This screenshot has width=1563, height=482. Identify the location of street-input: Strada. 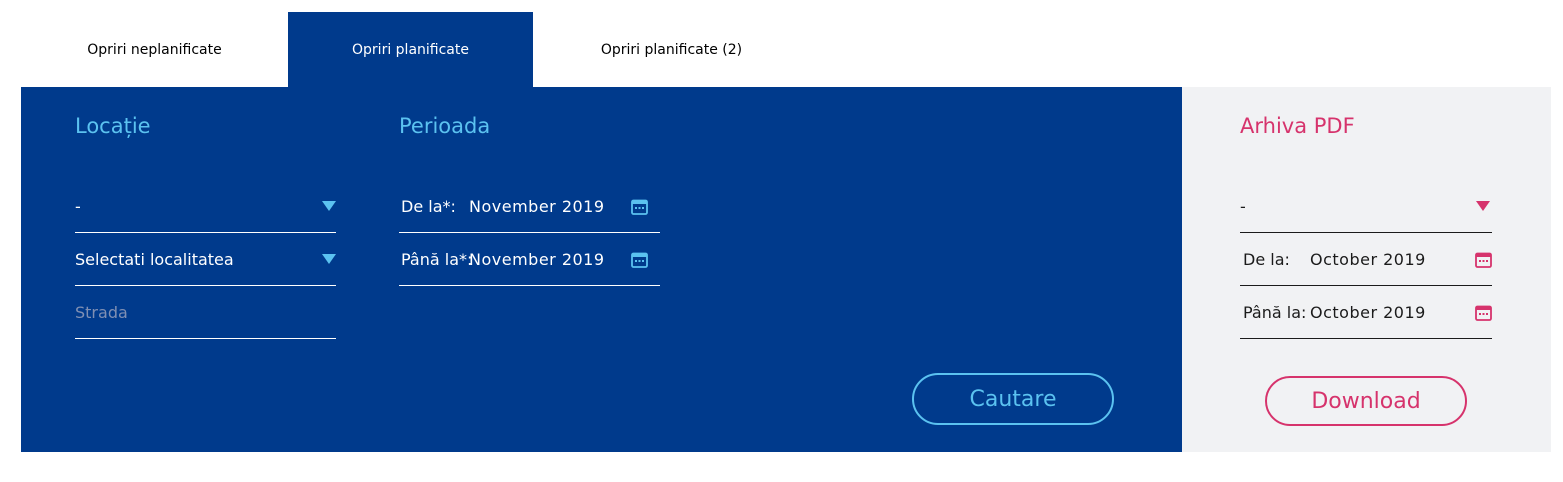
(205, 312).